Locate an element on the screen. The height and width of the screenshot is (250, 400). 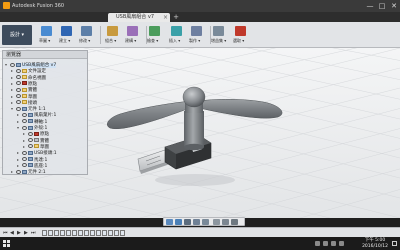
maximize-button: □ is located at coordinates (382, 6).